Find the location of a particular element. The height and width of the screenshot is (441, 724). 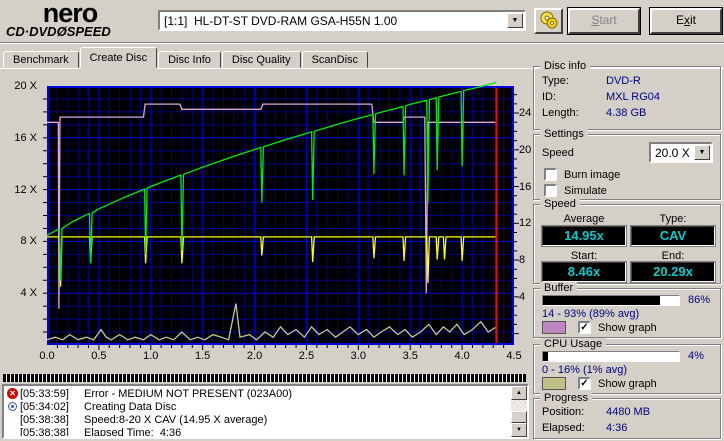

burn-image-label: Burn image is located at coordinates (592, 175).